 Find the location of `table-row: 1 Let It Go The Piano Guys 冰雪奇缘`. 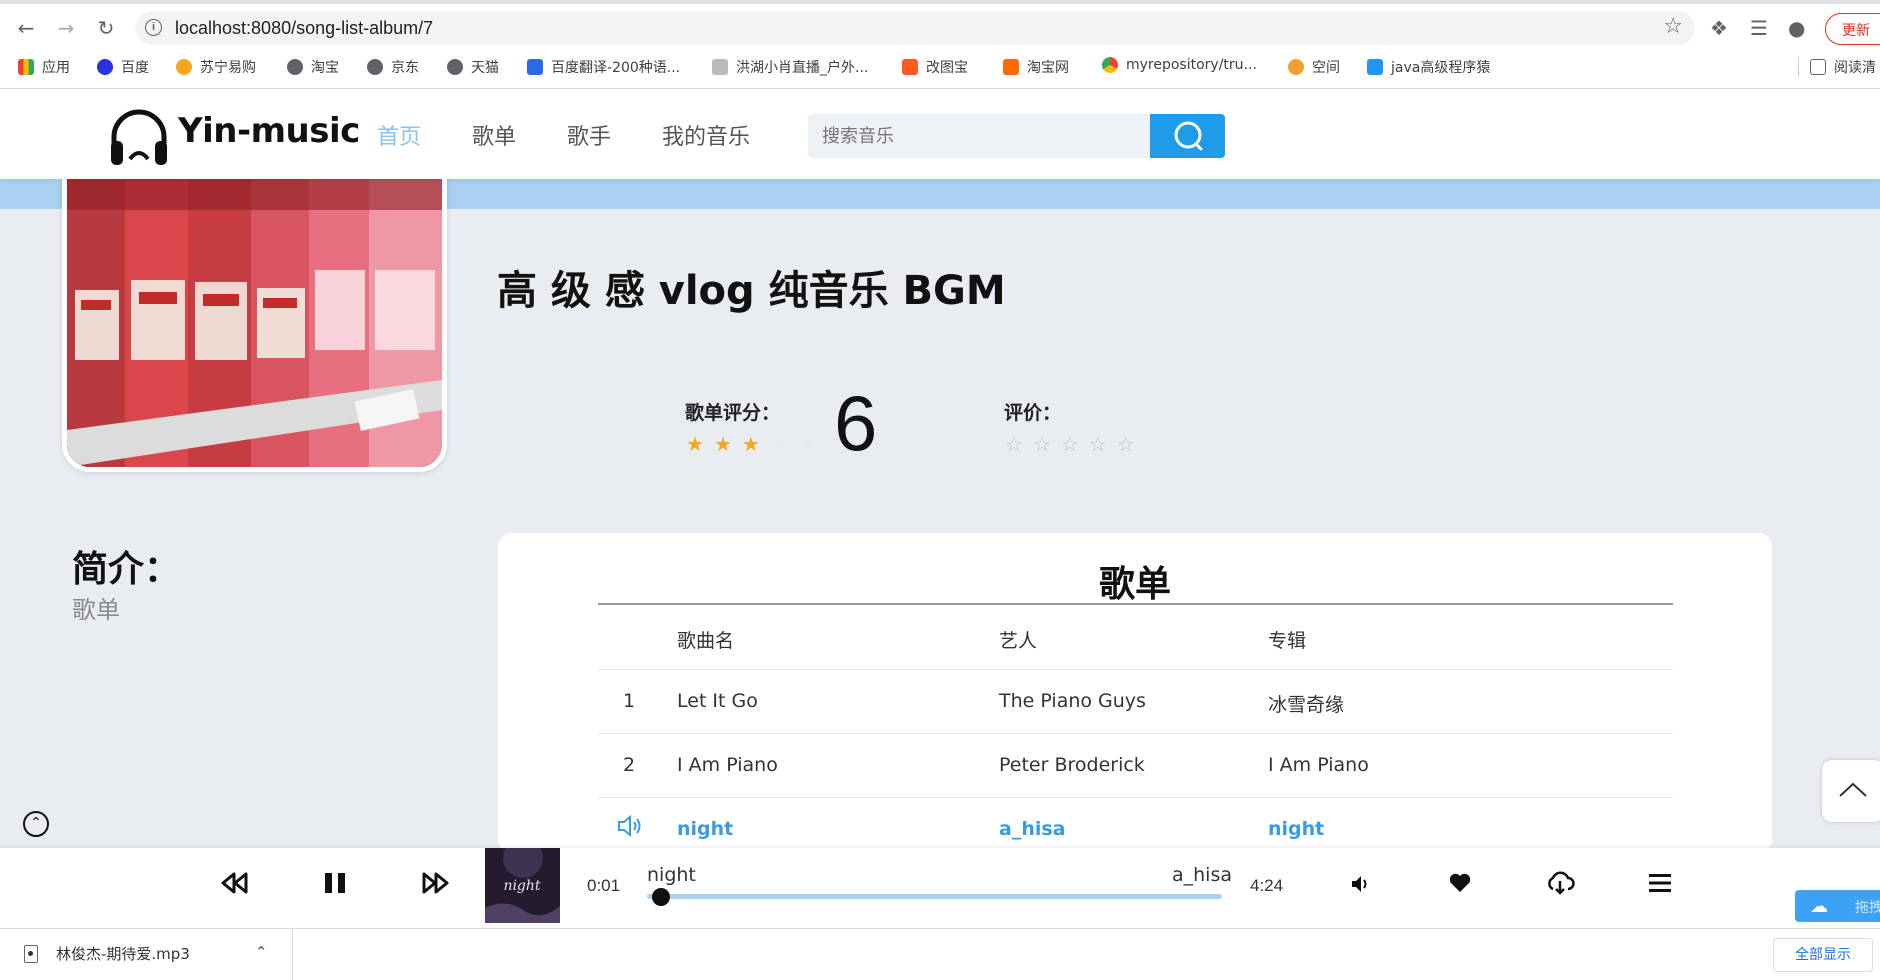

table-row: 1 Let It Go The Piano Guys 冰雪奇缘 is located at coordinates (1135, 702).